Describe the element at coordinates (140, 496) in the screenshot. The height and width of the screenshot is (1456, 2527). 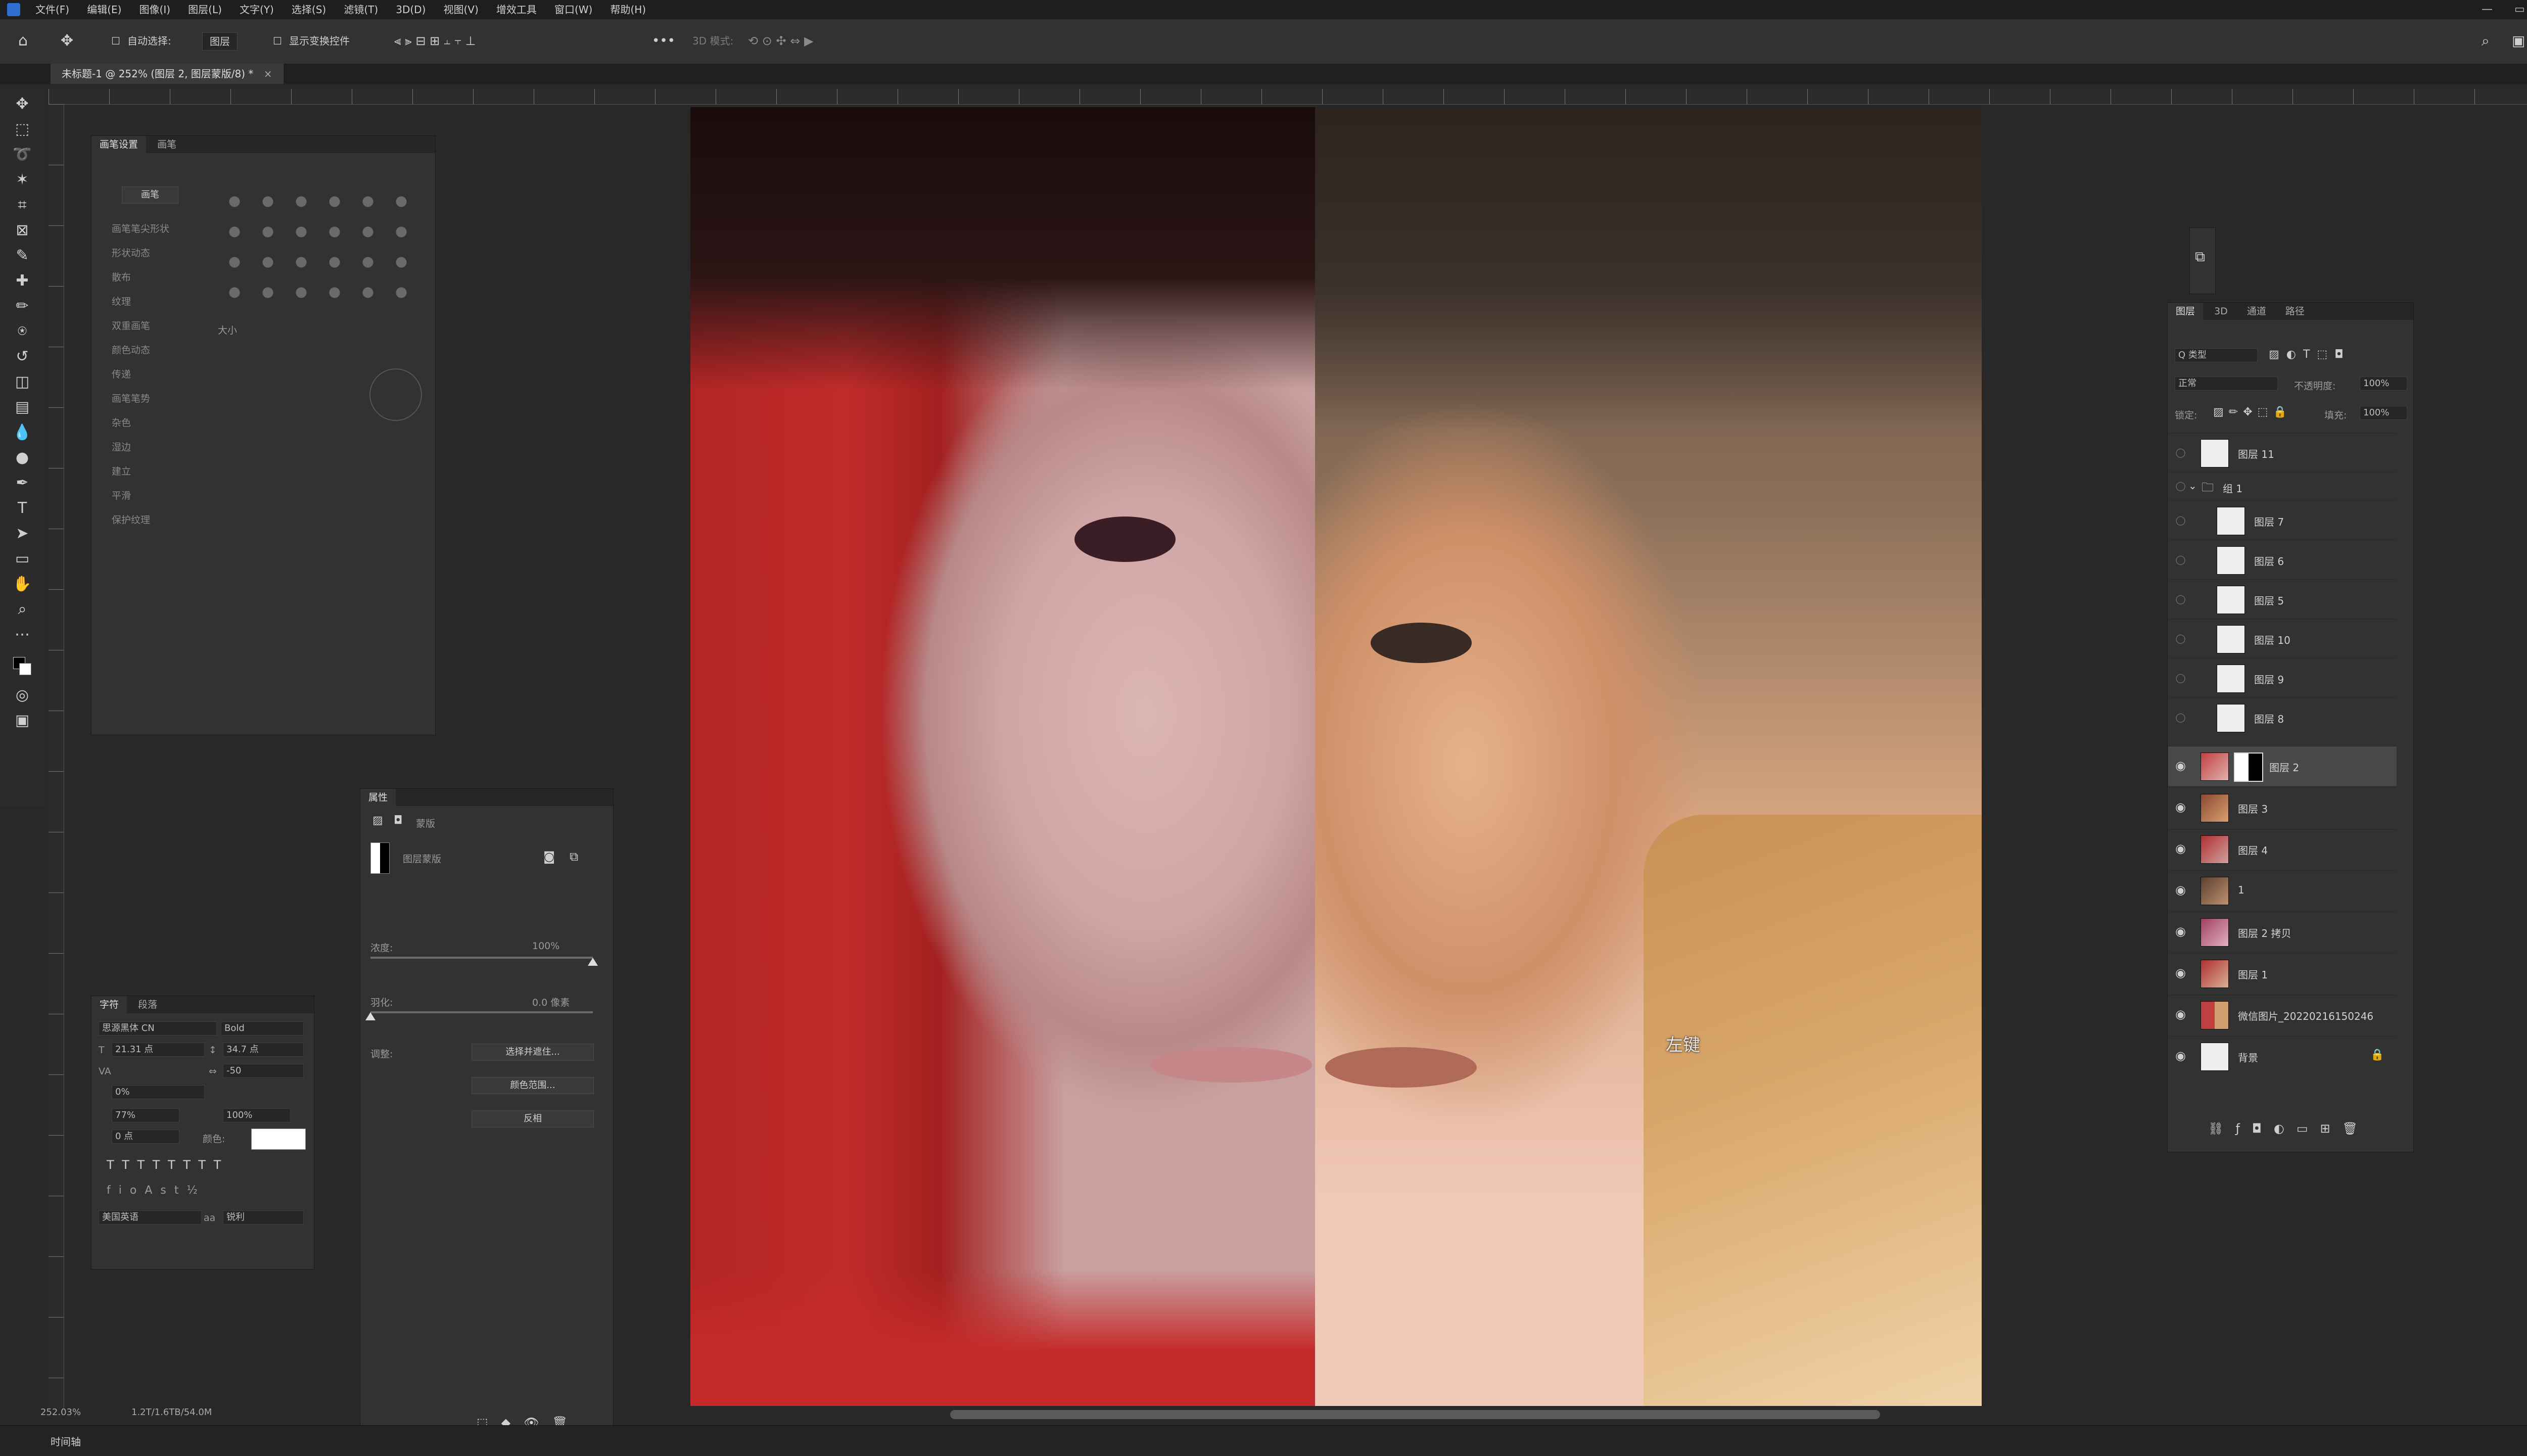
I see `brush-option: 平滑` at that location.